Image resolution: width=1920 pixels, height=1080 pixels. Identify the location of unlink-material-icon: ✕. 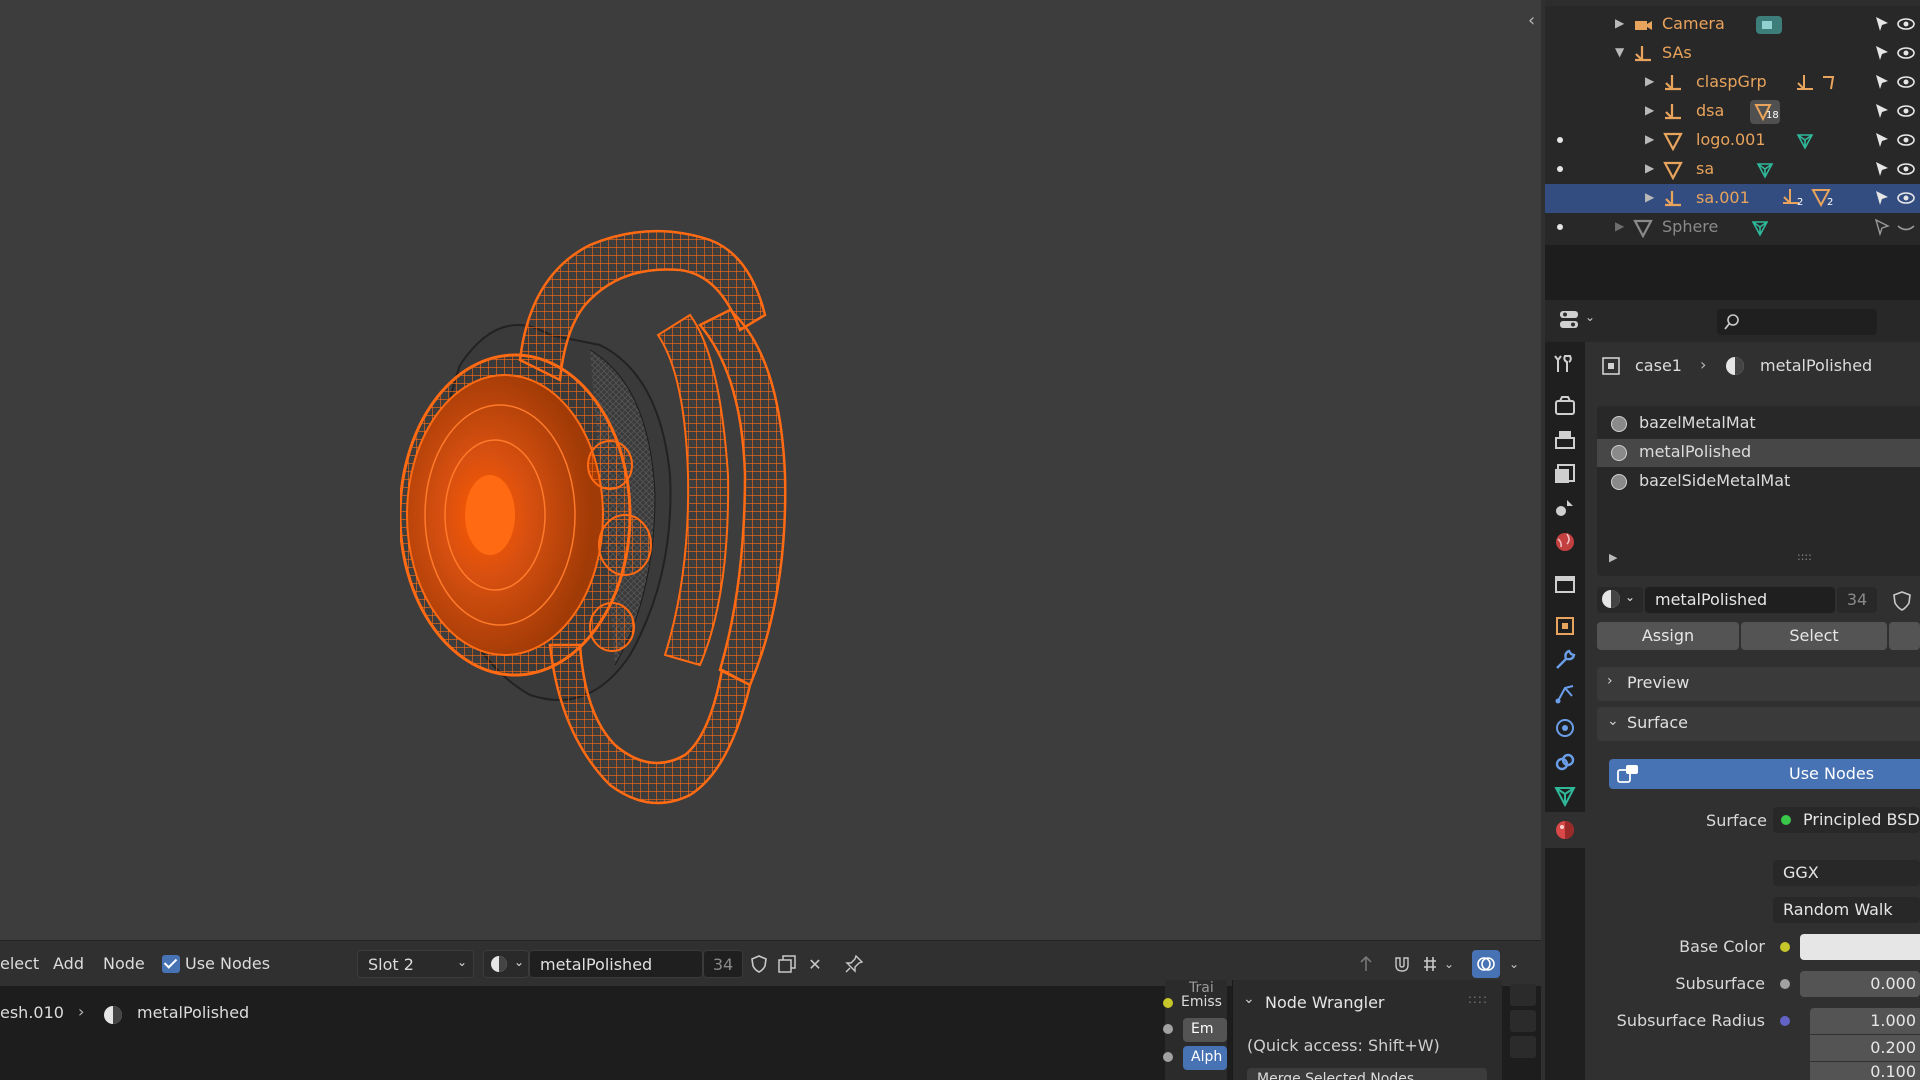
(815, 964).